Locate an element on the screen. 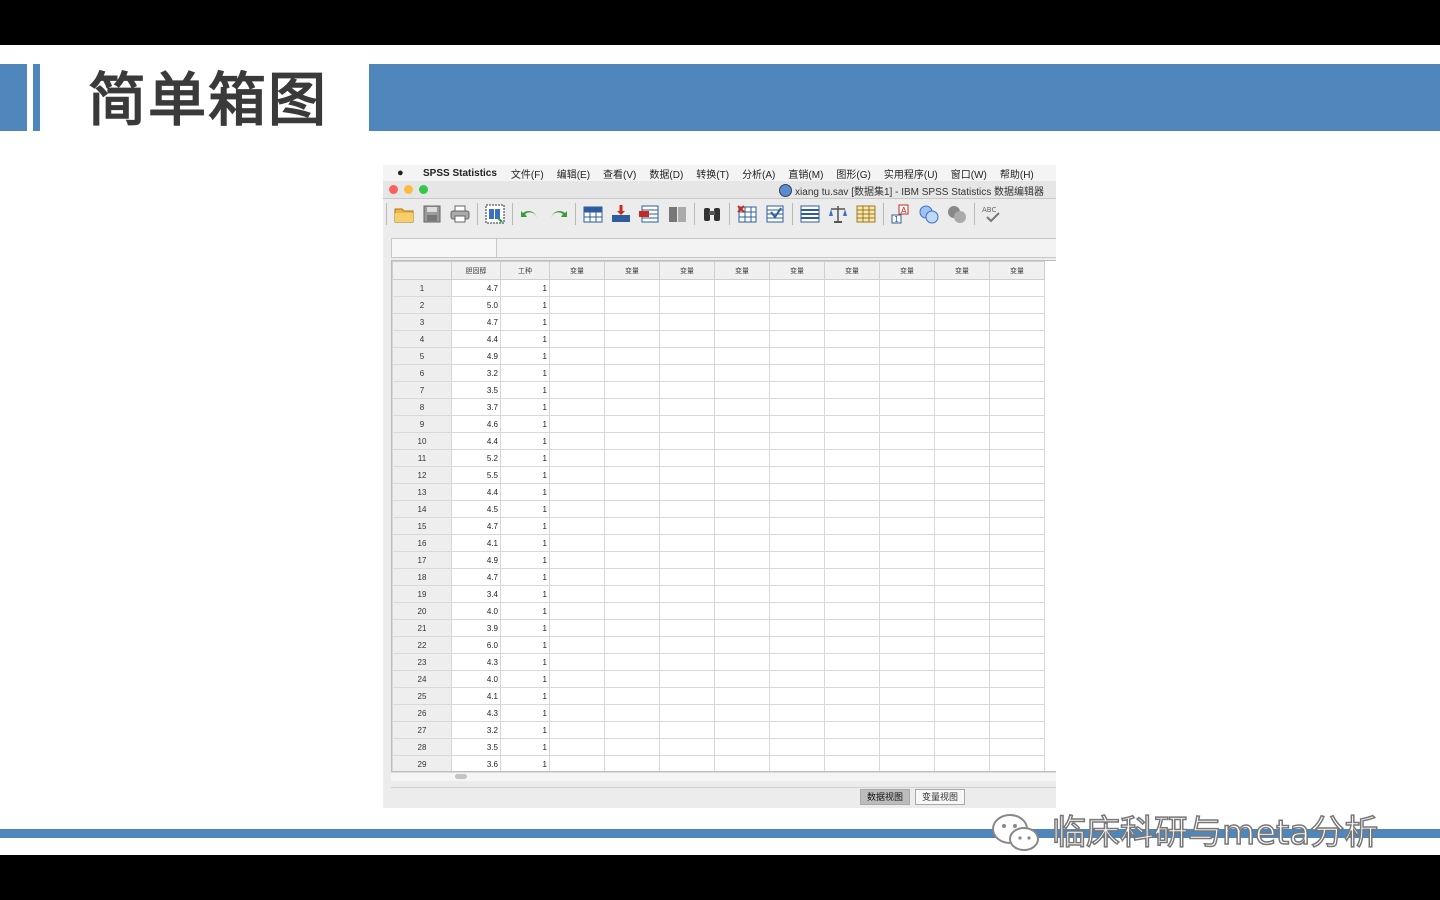  menu-graphs: 图形(G) is located at coordinates (853, 173).